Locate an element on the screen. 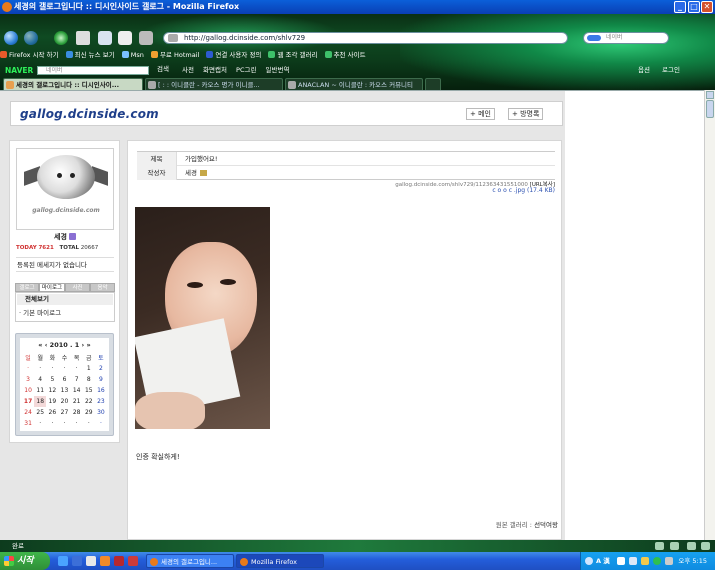  menu-view-all: 전체보기 is located at coordinates (65, 299).